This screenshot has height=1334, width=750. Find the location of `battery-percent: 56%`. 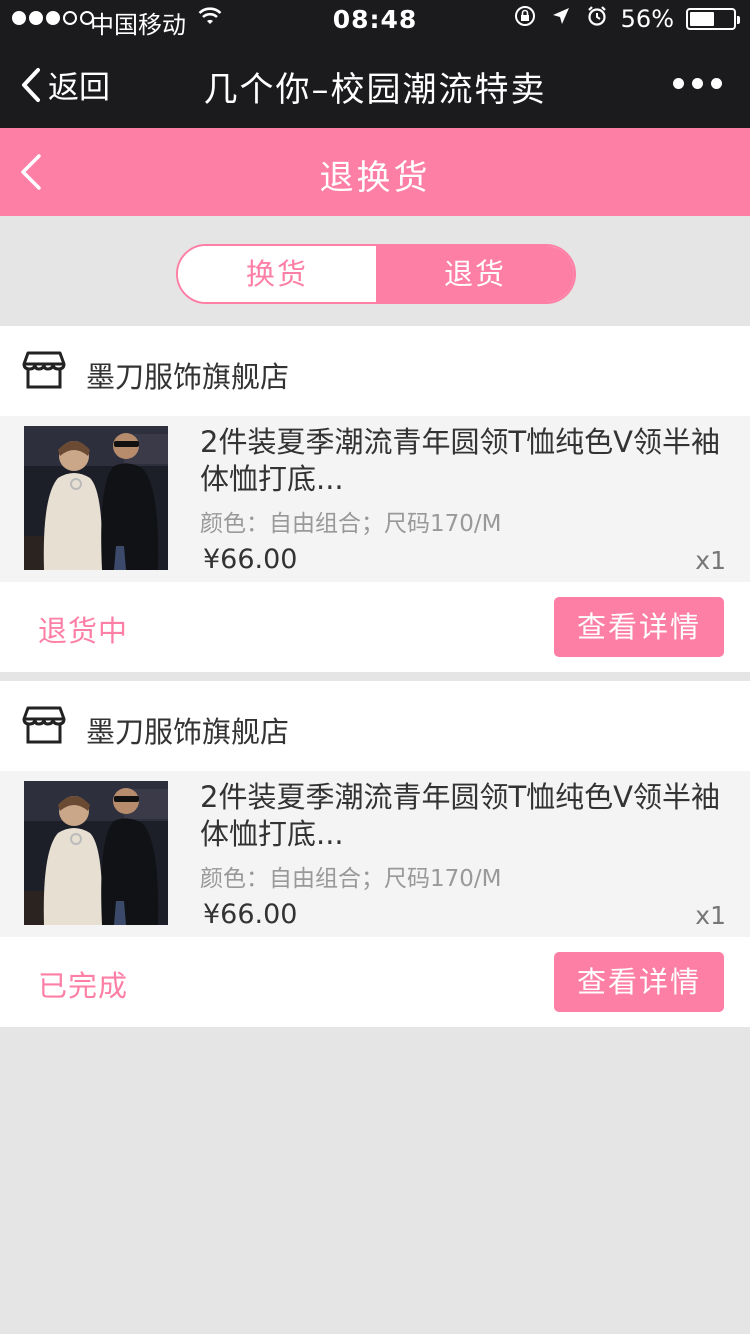

battery-percent: 56% is located at coordinates (647, 19).